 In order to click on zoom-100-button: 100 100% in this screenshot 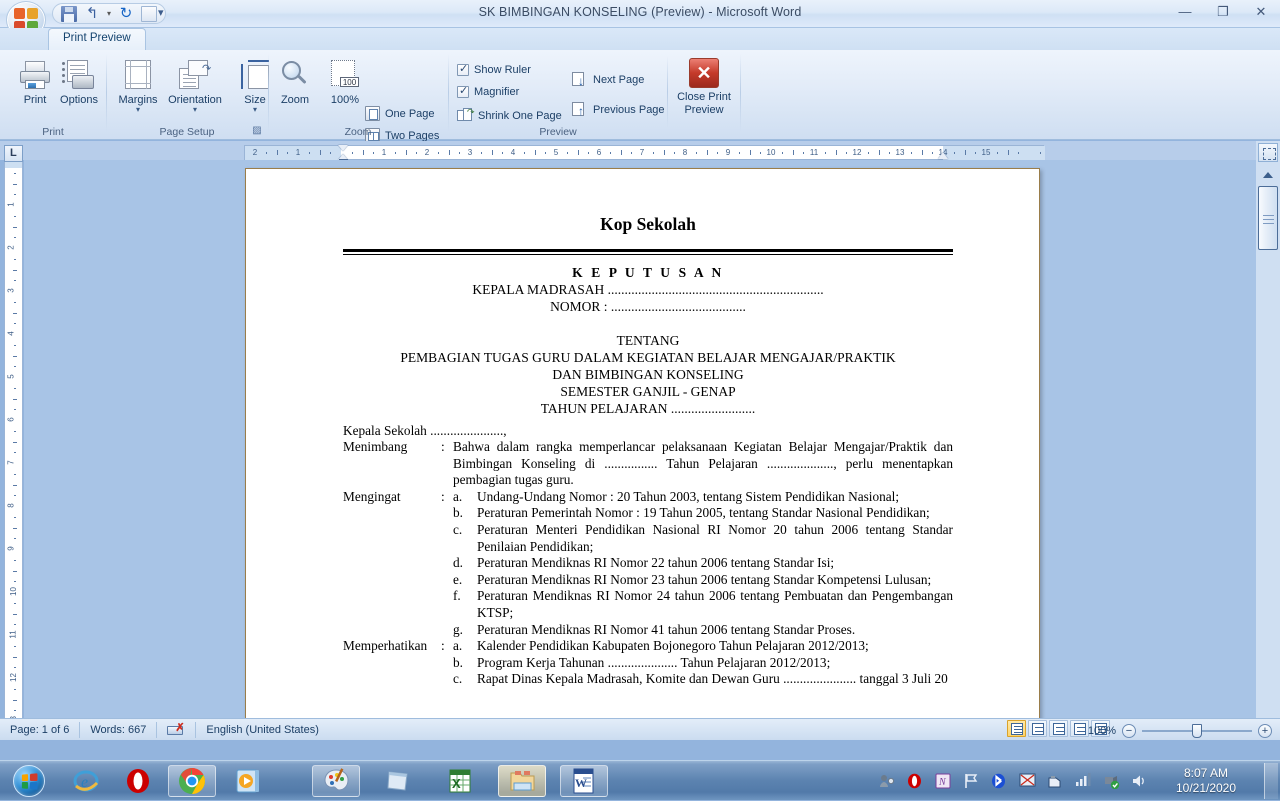, I will do `click(345, 81)`.